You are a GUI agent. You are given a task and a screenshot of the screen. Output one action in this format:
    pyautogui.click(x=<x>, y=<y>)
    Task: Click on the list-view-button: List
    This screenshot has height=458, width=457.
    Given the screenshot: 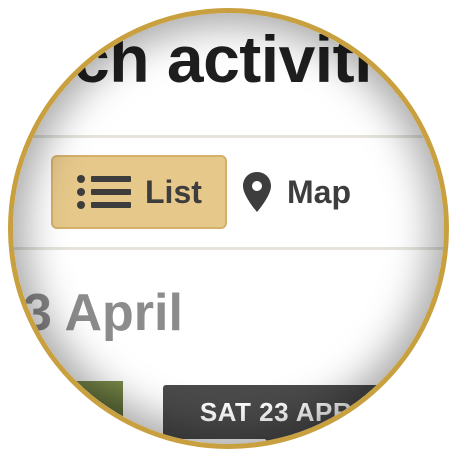 What is the action you would take?
    pyautogui.click(x=139, y=192)
    